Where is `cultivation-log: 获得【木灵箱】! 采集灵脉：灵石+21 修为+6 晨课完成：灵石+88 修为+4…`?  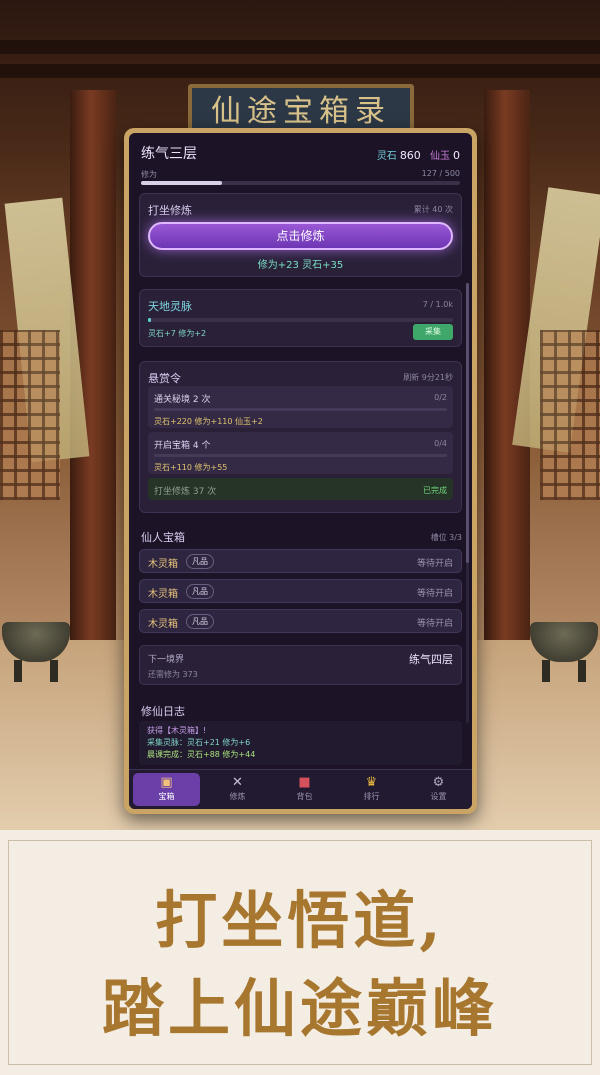
cultivation-log: 获得【木灵箱】! 采集灵脉：灵石+21 修为+6 晨课完成：灵石+88 修为+4… is located at coordinates (300, 743).